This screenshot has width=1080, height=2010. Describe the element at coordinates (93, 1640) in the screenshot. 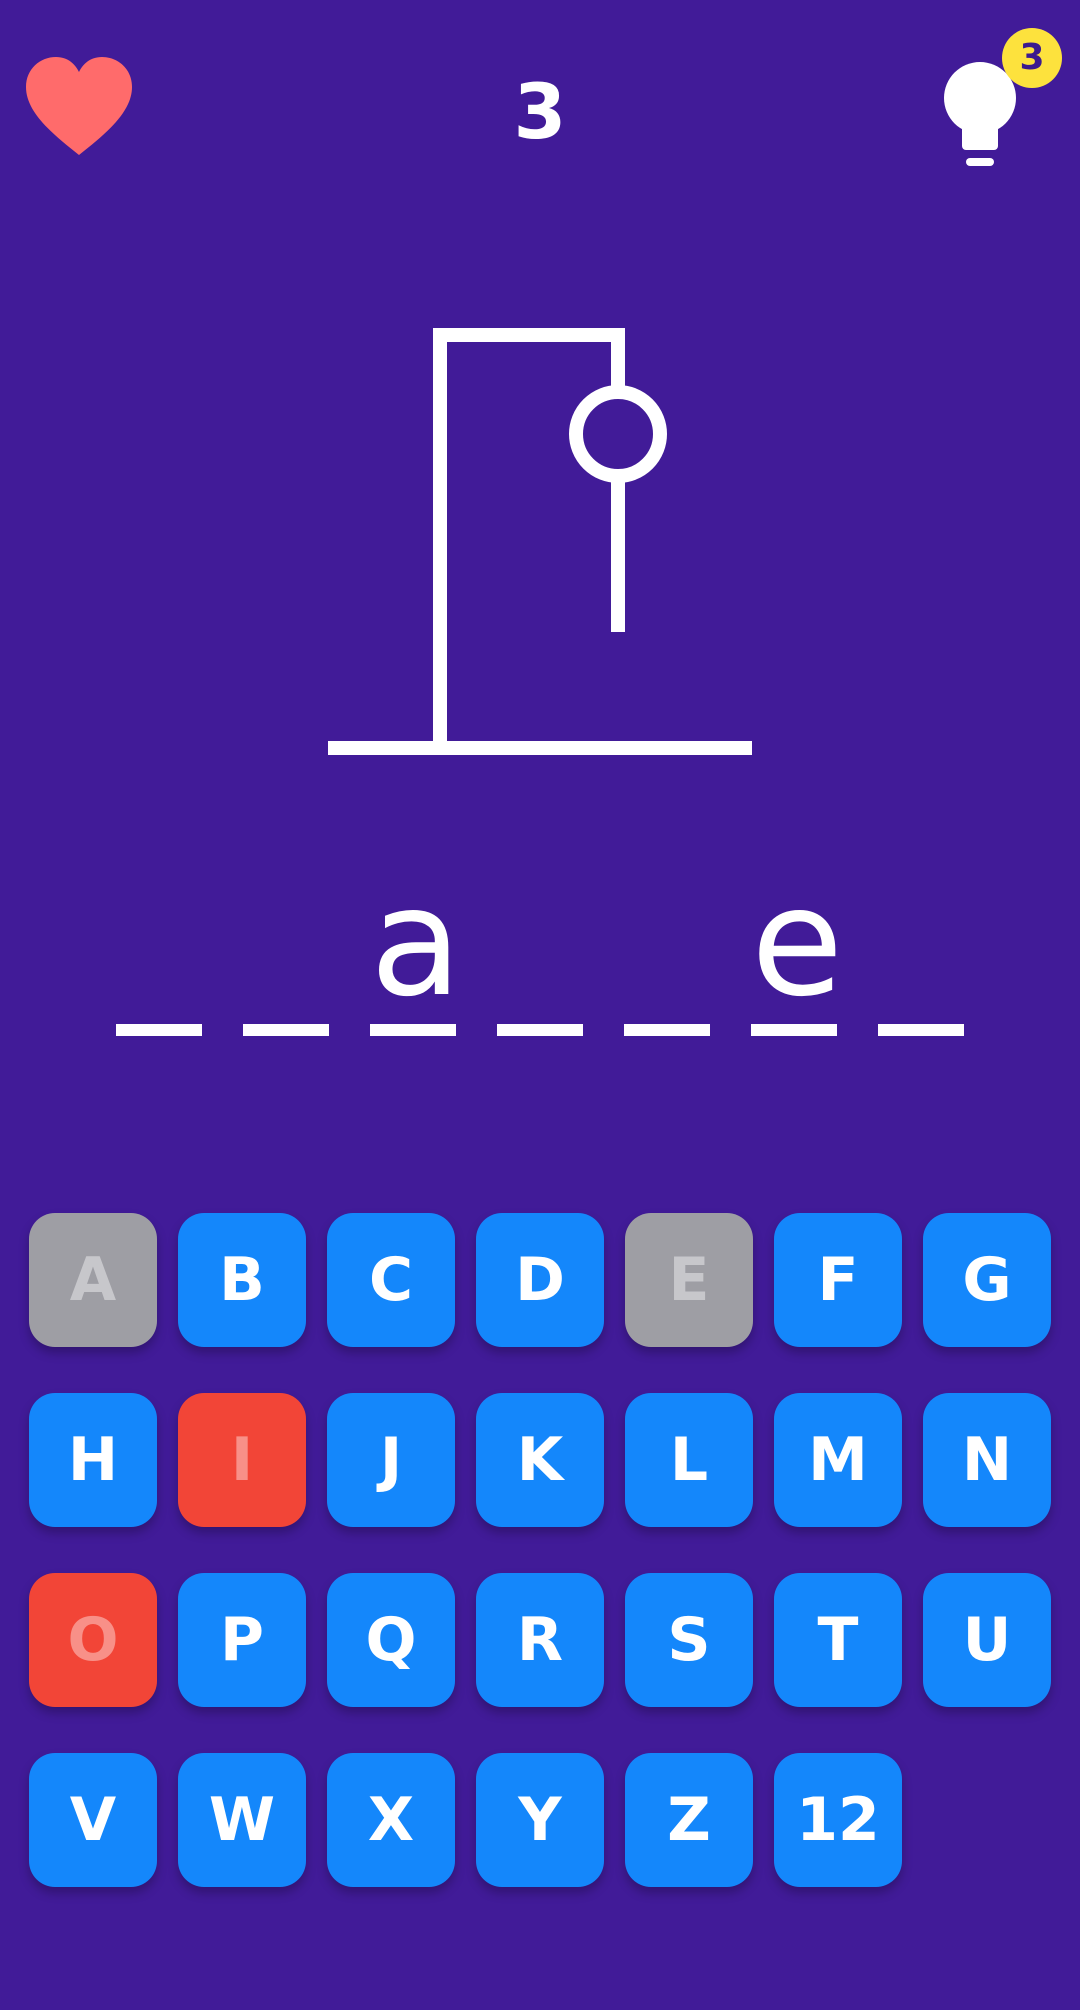

I see `key-o: O` at that location.